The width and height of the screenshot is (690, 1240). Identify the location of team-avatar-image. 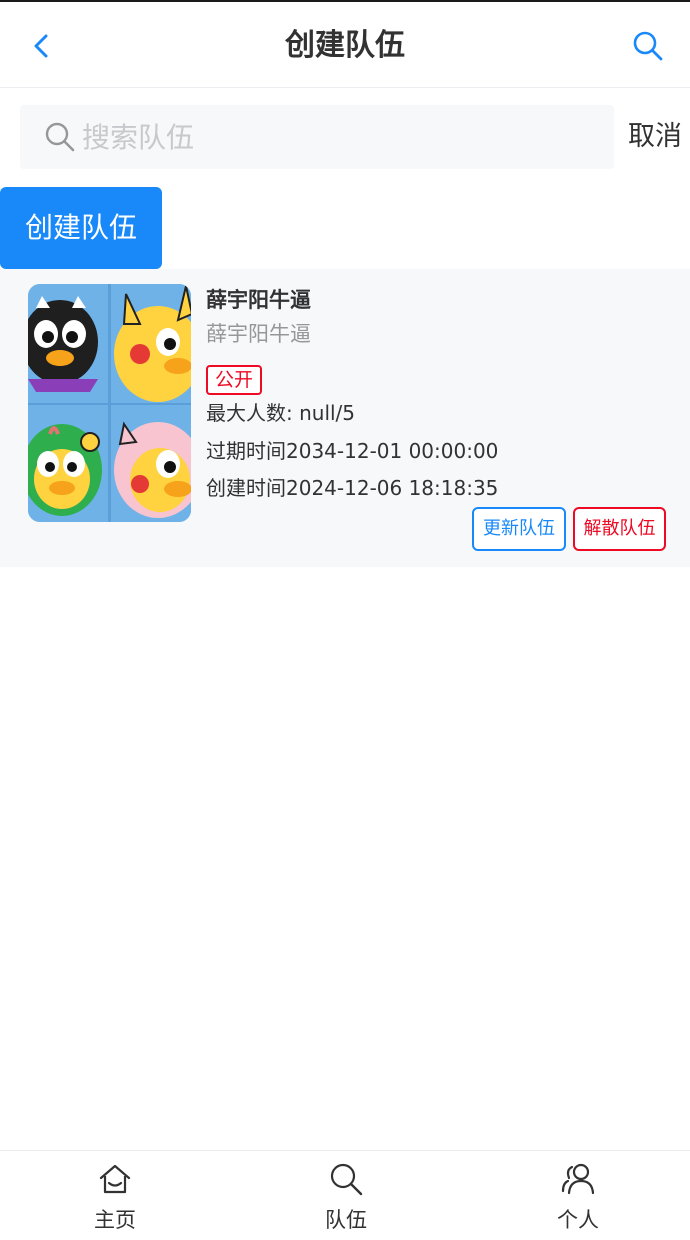
(109, 403).